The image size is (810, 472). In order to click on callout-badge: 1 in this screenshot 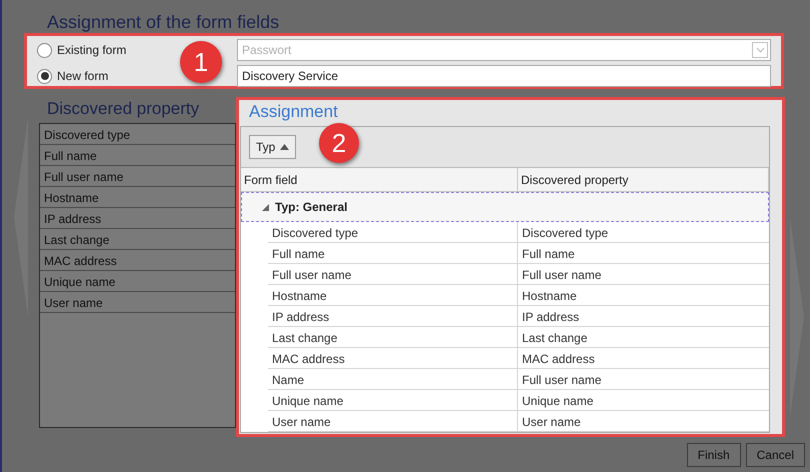, I will do `click(201, 62)`.